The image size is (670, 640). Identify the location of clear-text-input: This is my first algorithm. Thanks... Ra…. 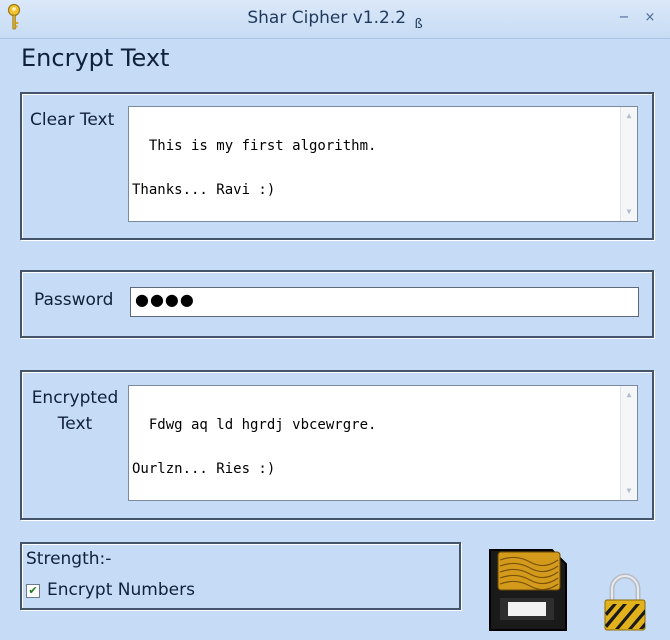
(383, 164).